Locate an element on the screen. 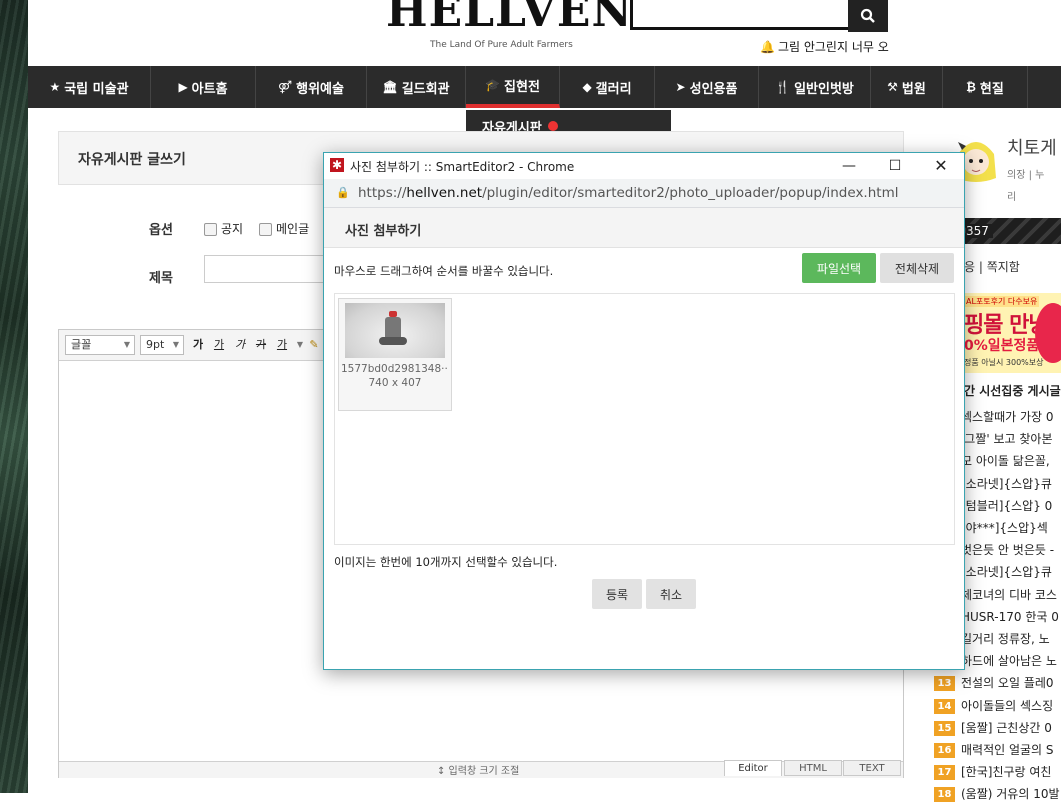 The image size is (1061, 804). page-title: 자유게시판 글쓰기 is located at coordinates (132, 160).